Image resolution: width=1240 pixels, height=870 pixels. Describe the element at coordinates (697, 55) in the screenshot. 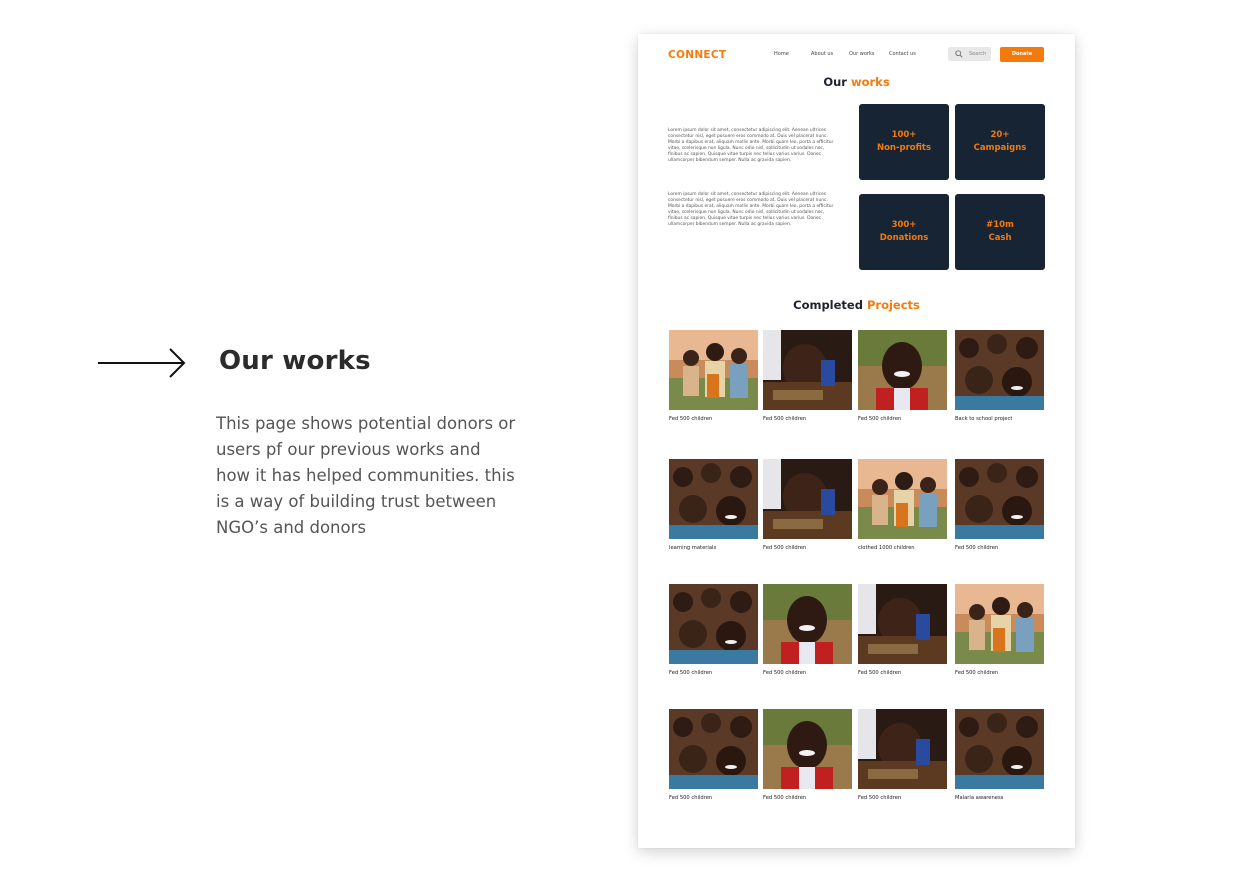

I see `logo: CONNECT` at that location.